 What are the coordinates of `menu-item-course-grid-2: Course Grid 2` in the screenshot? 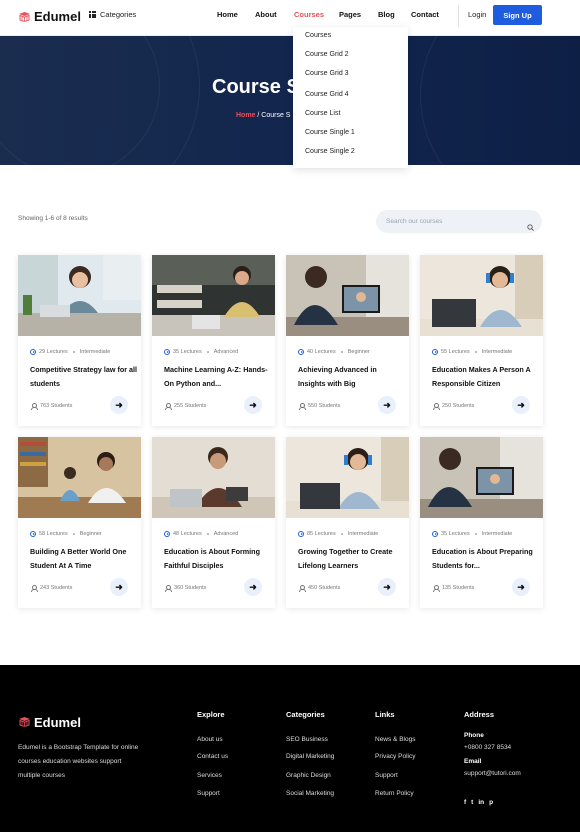 It's located at (327, 54).